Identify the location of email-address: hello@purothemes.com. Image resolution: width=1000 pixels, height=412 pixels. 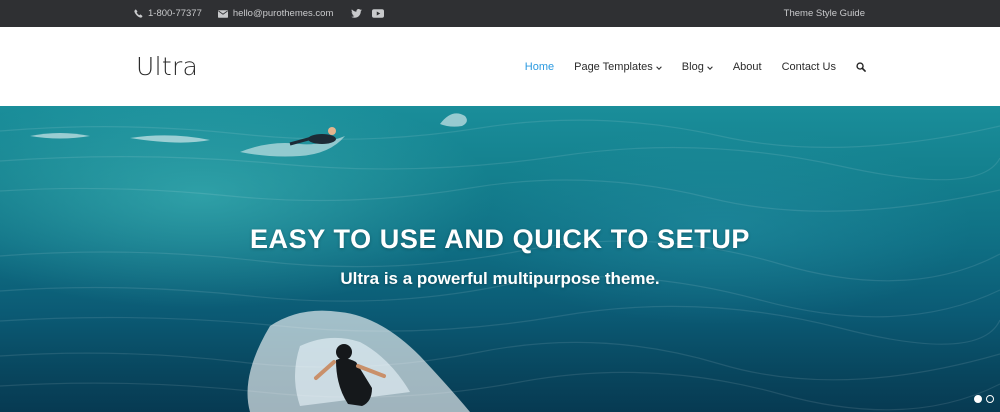
(283, 13).